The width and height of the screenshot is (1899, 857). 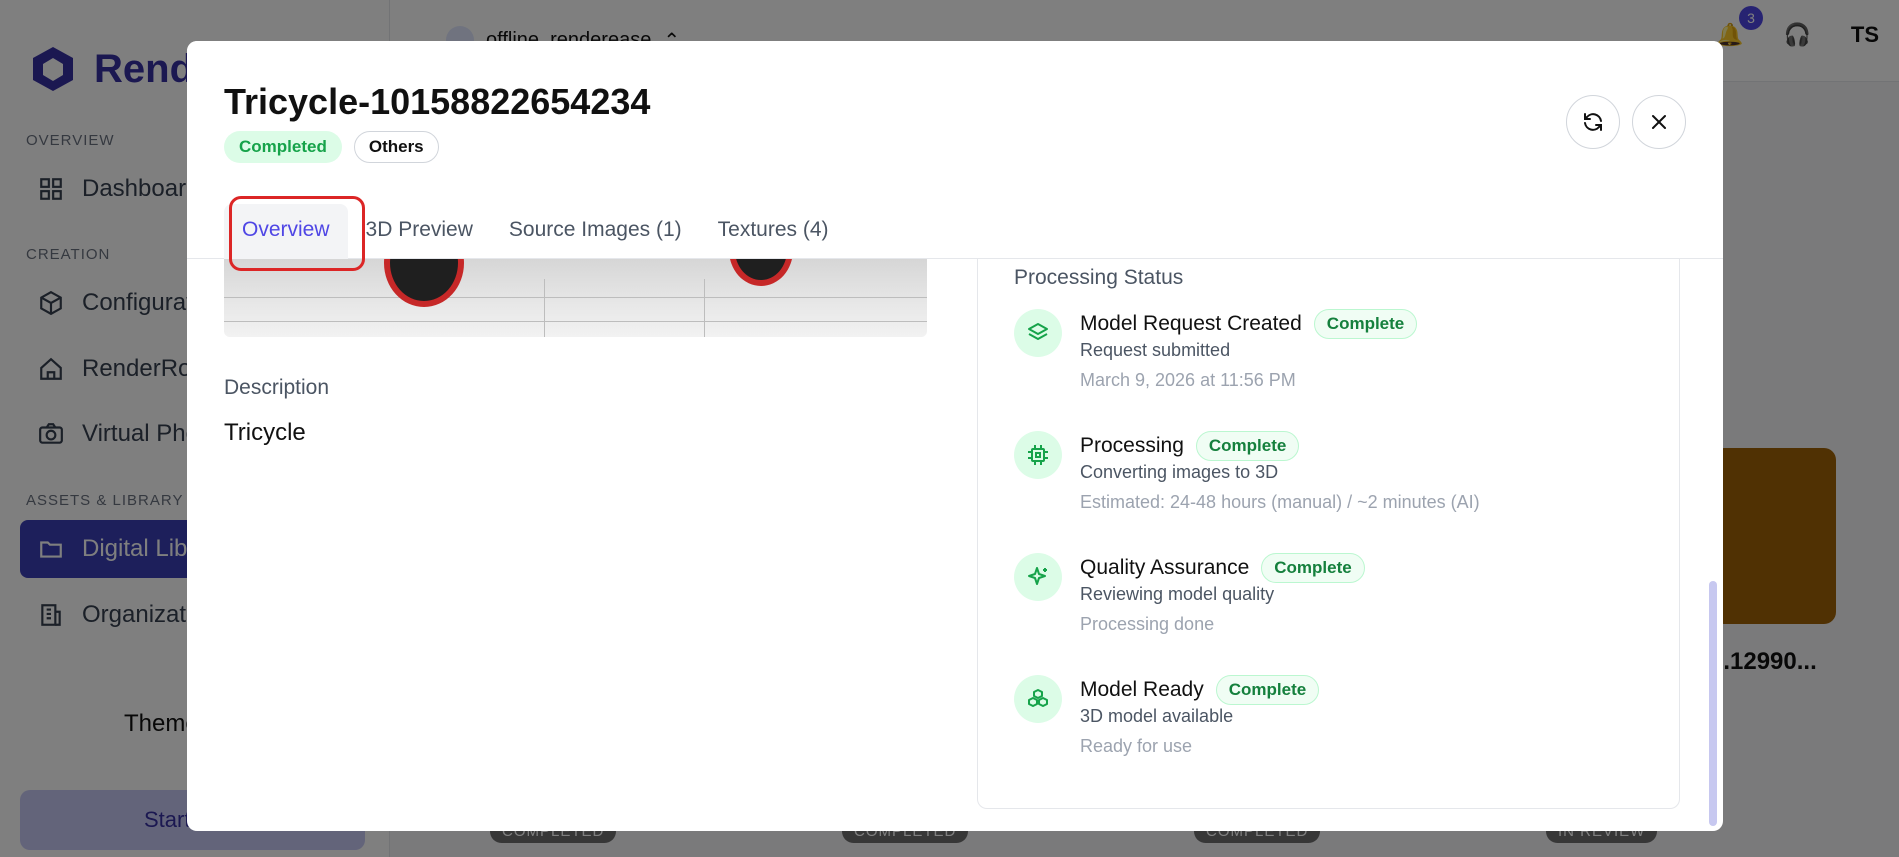 I want to click on status-badge: Completed, so click(x=283, y=147).